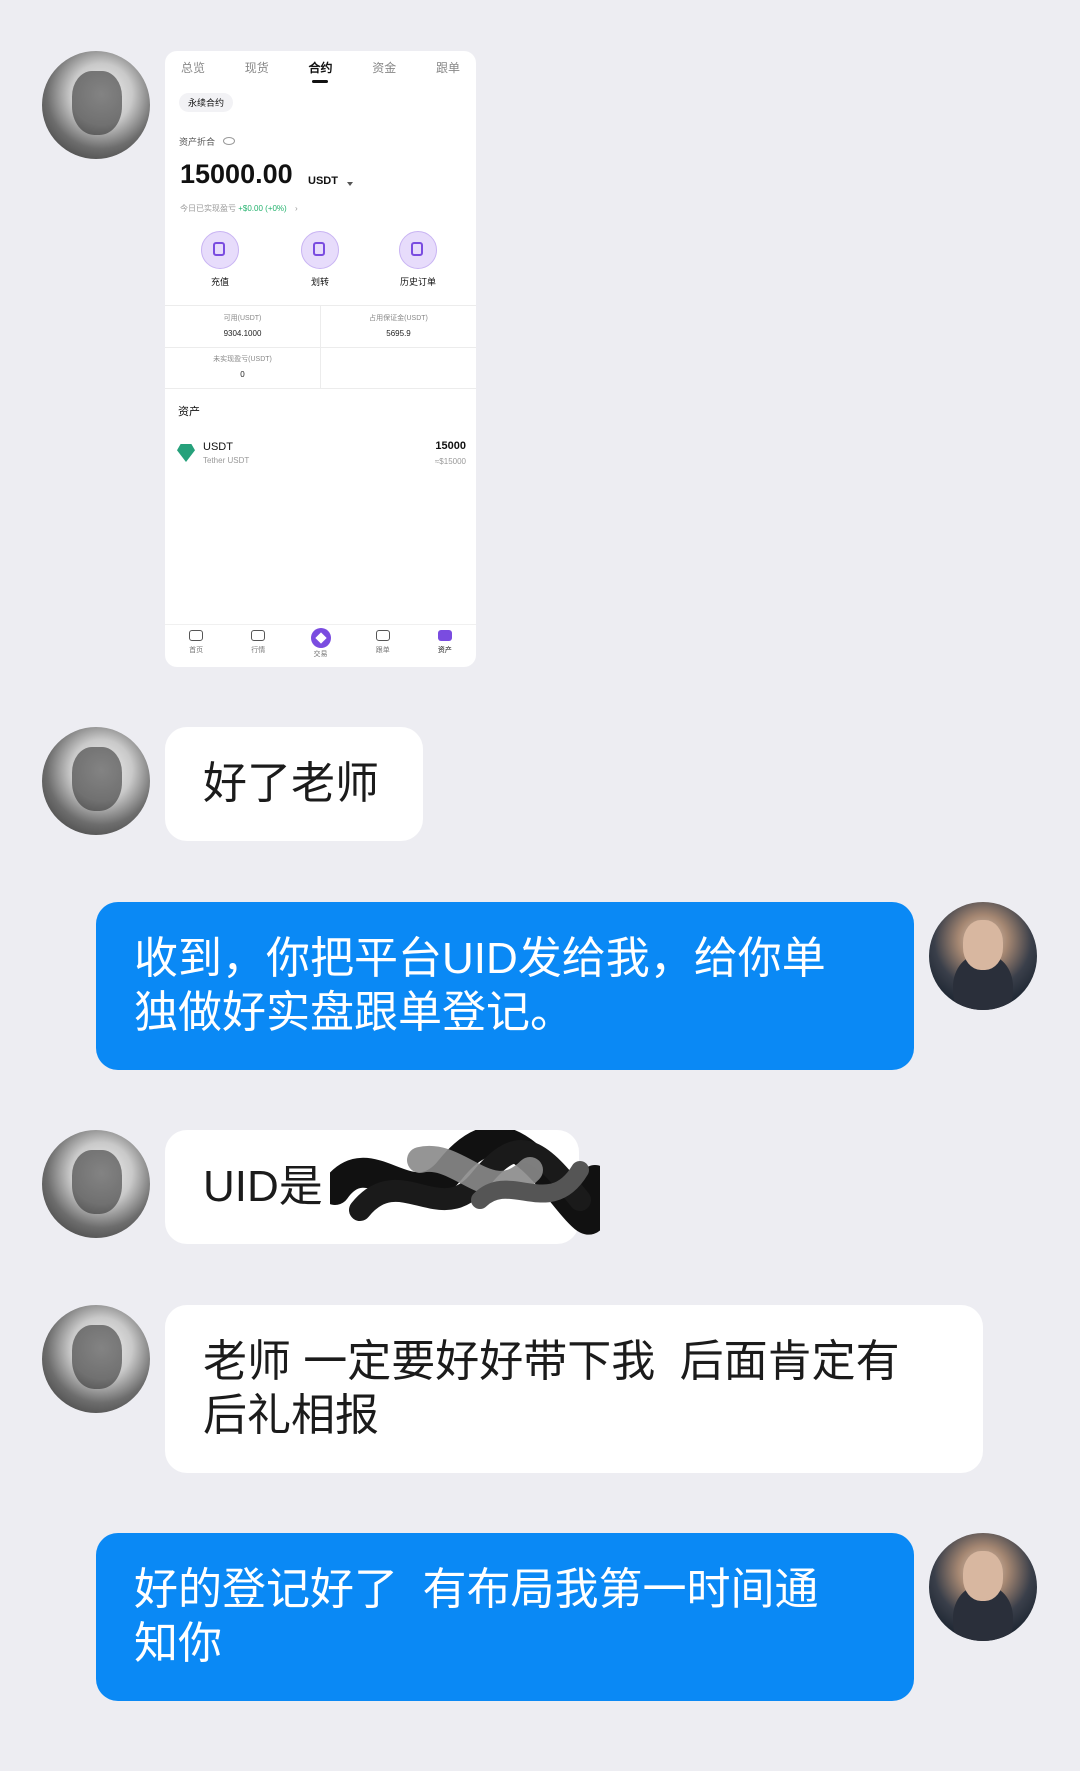 The width and height of the screenshot is (1080, 1771). What do you see at coordinates (551, 1388) in the screenshot?
I see `message-text: 老师 一定要好好带下我 后面肯定有 后礼相报` at bounding box center [551, 1388].